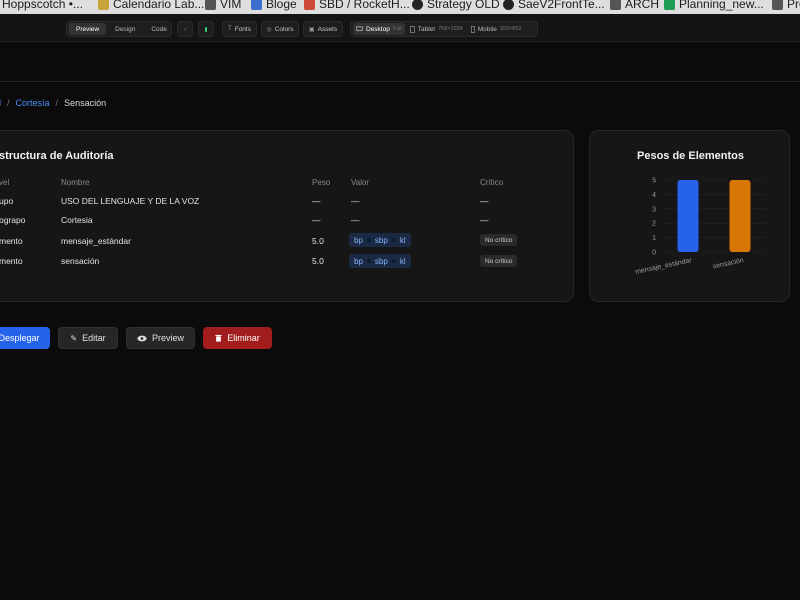 The width and height of the screenshot is (800, 600). Describe the element at coordinates (5, 182) in the screenshot. I see `column-header-nivel: vel` at that location.